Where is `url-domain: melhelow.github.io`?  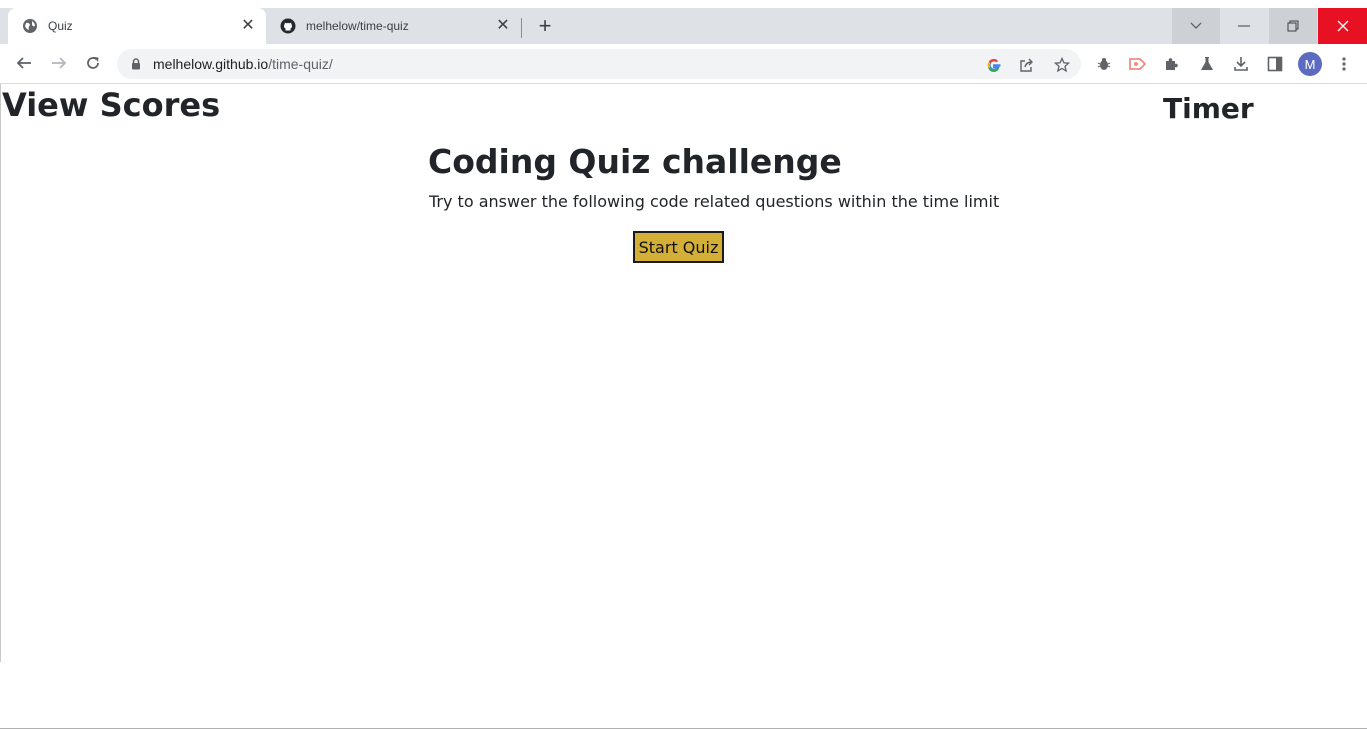
url-domain: melhelow.github.io is located at coordinates (211, 64).